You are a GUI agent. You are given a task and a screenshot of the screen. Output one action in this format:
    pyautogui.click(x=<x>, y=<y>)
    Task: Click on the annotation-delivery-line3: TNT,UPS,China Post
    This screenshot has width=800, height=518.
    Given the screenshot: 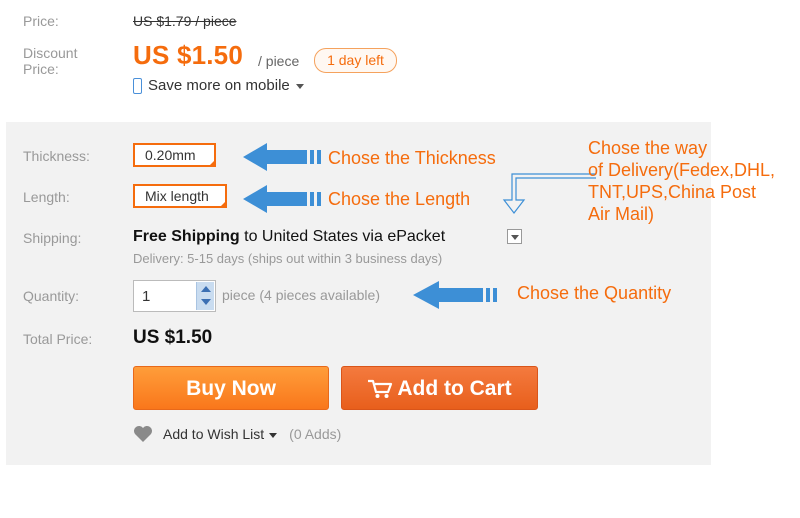 What is the action you would take?
    pyautogui.click(x=672, y=192)
    